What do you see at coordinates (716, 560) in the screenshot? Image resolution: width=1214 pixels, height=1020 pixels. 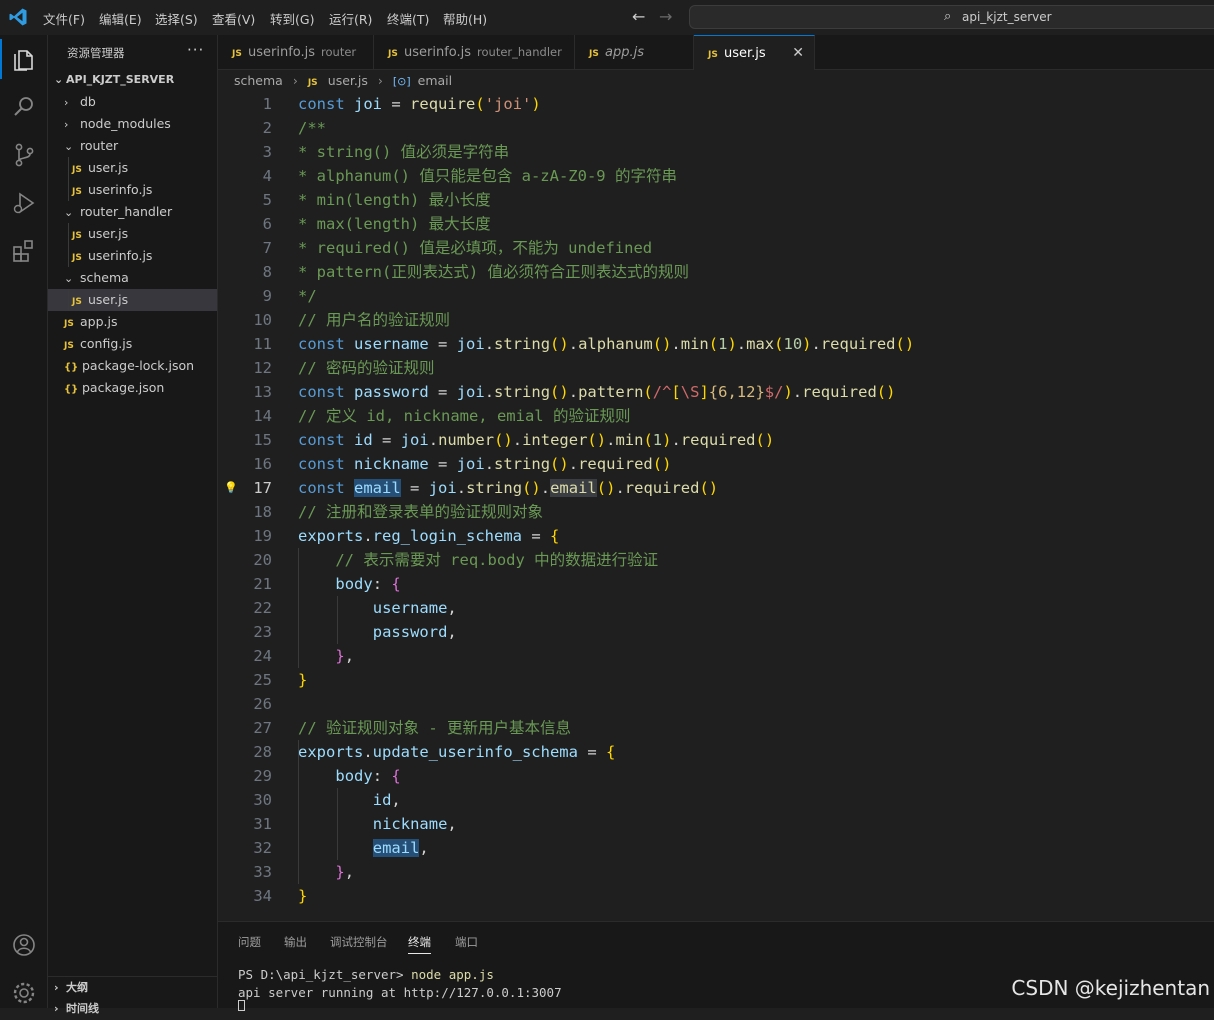 I see `code-line: 20 // 表示需要对 req.body 中的数据进行验证` at bounding box center [716, 560].